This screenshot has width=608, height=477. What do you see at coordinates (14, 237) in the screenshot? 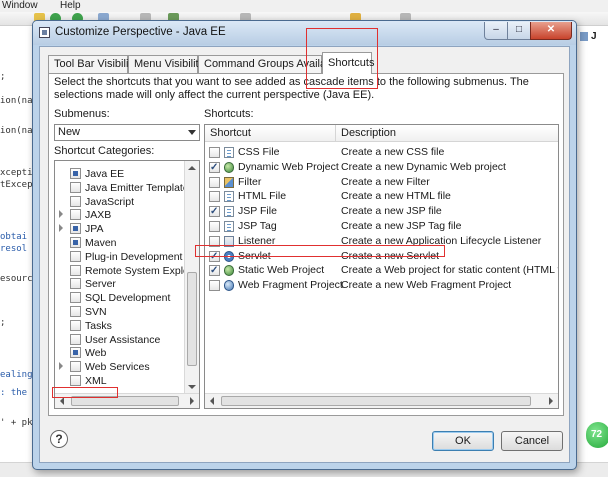
I see `editor-line: obtai` at bounding box center [14, 237].